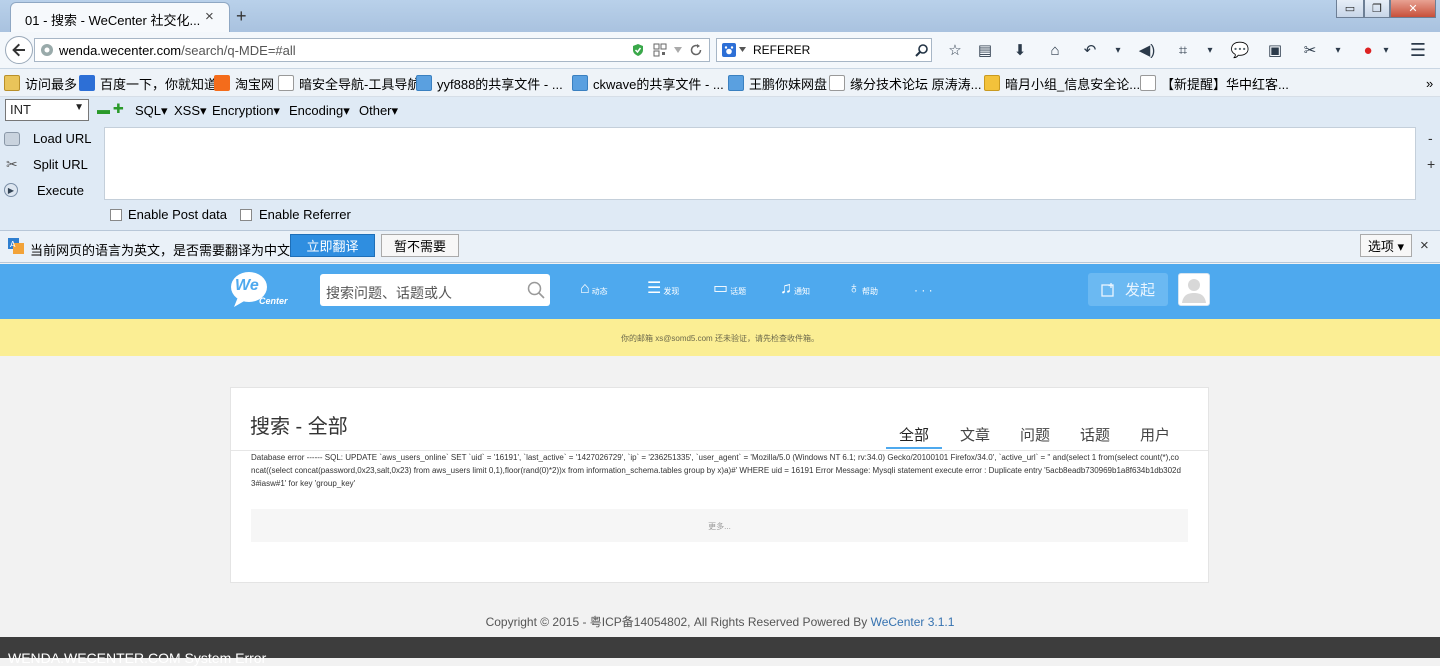  Describe the element at coordinates (729, 50) in the screenshot. I see `baidu-paw-icon` at that location.